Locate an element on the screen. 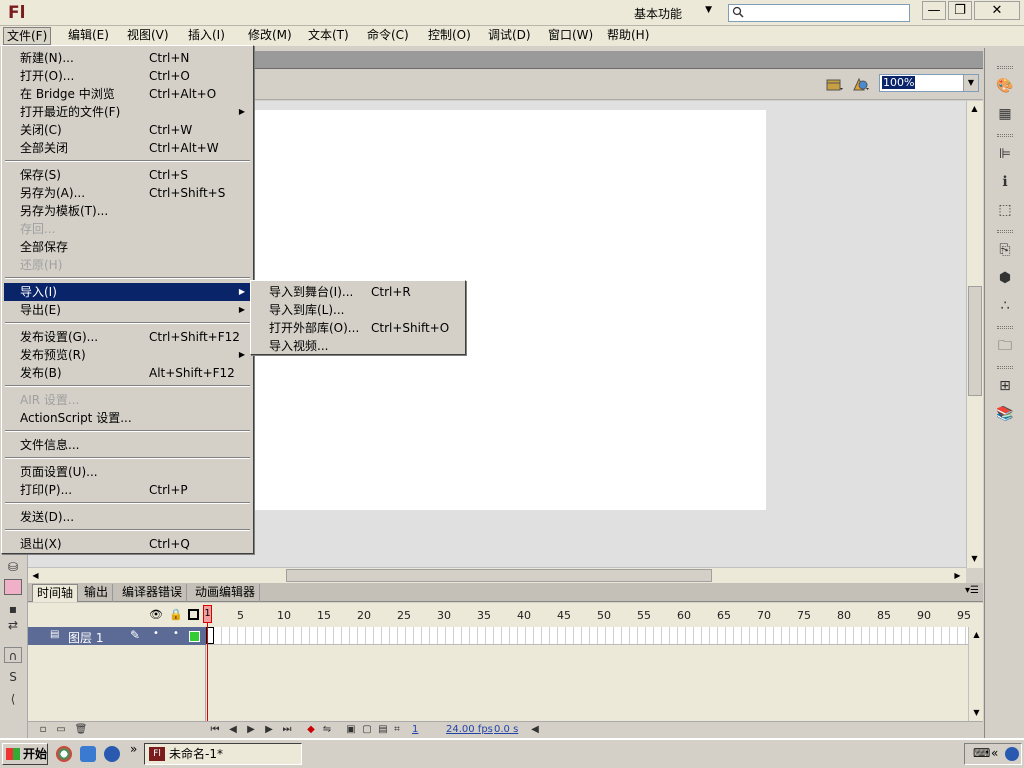 The image size is (1024, 768). library-icon: 📚 is located at coordinates (1005, 414).